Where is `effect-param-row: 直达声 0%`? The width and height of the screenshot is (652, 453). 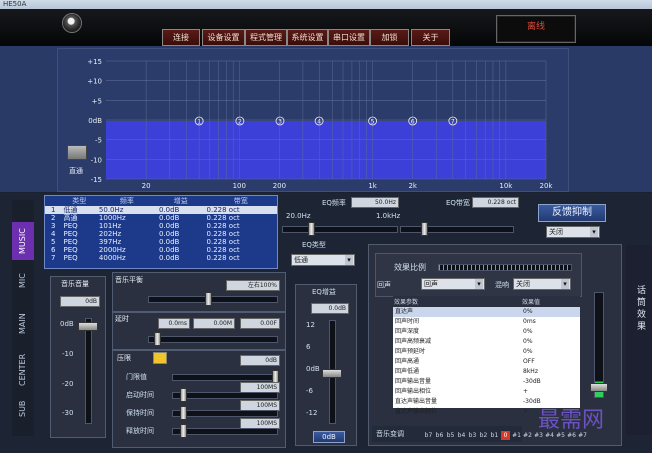
effect-param-row: 直达声 0% is located at coordinates (486, 312).